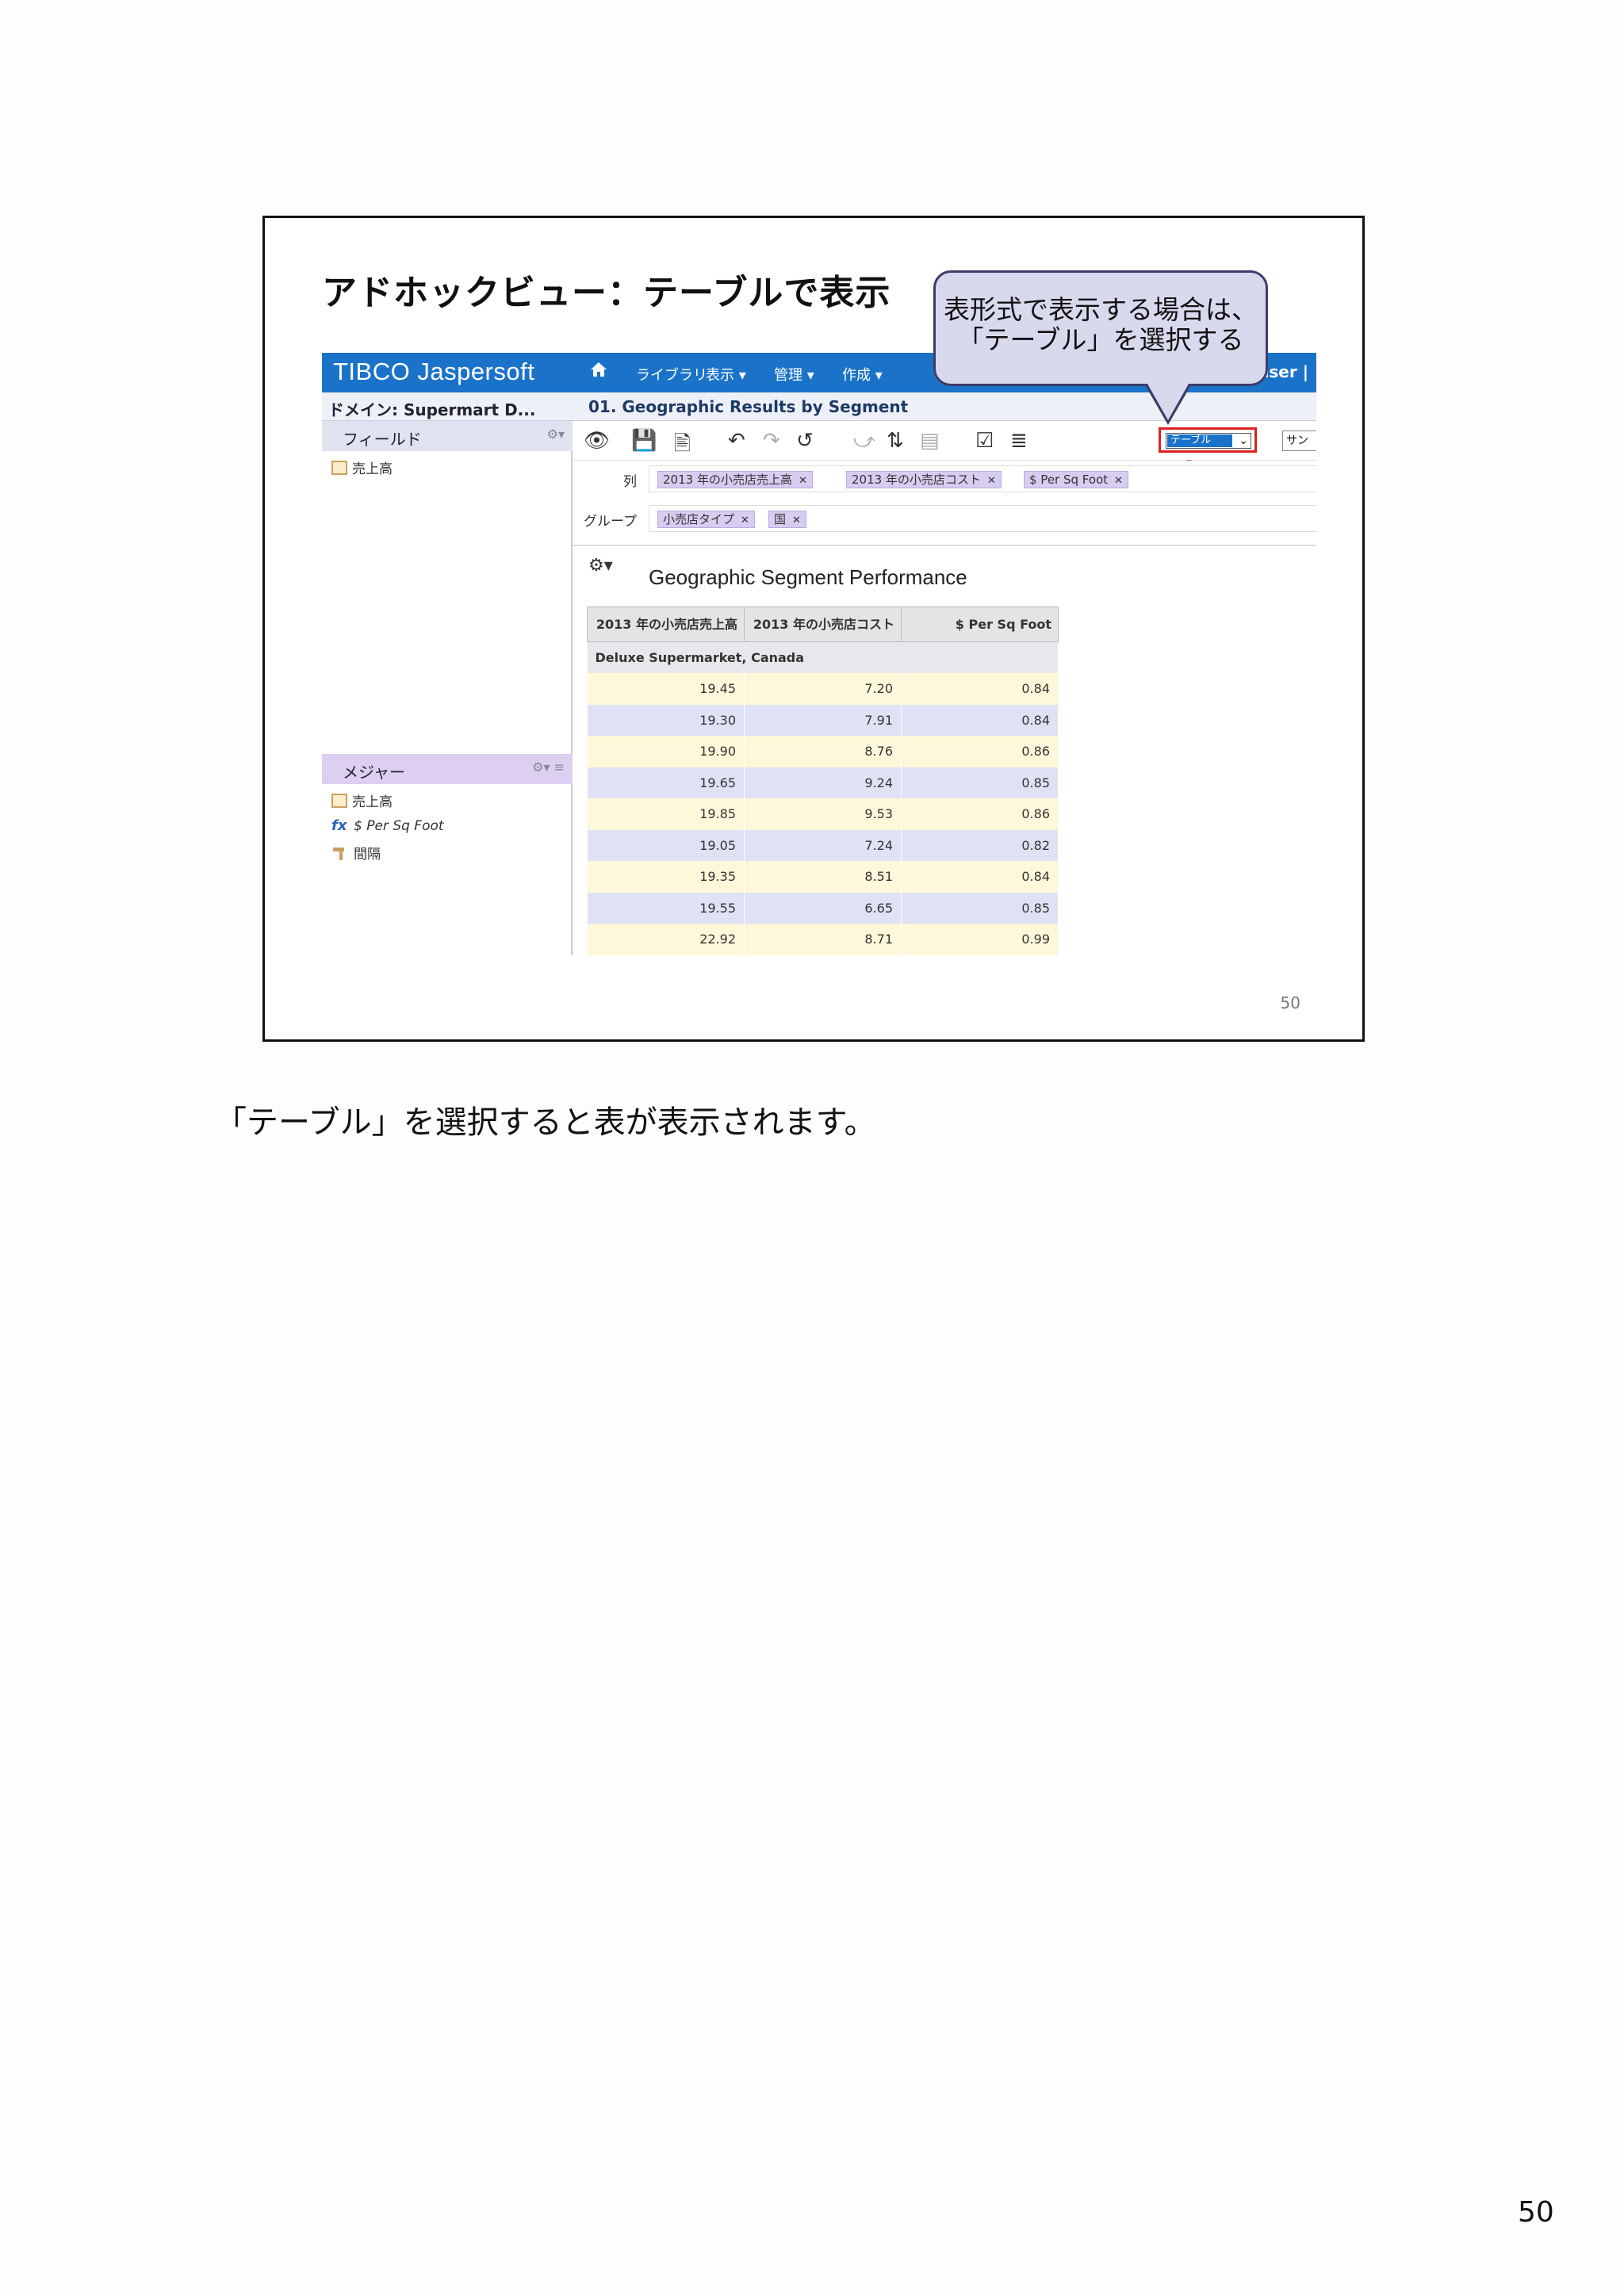  What do you see at coordinates (823, 624) in the screenshot?
I see `column-header: 2013 年の小売店コスト` at bounding box center [823, 624].